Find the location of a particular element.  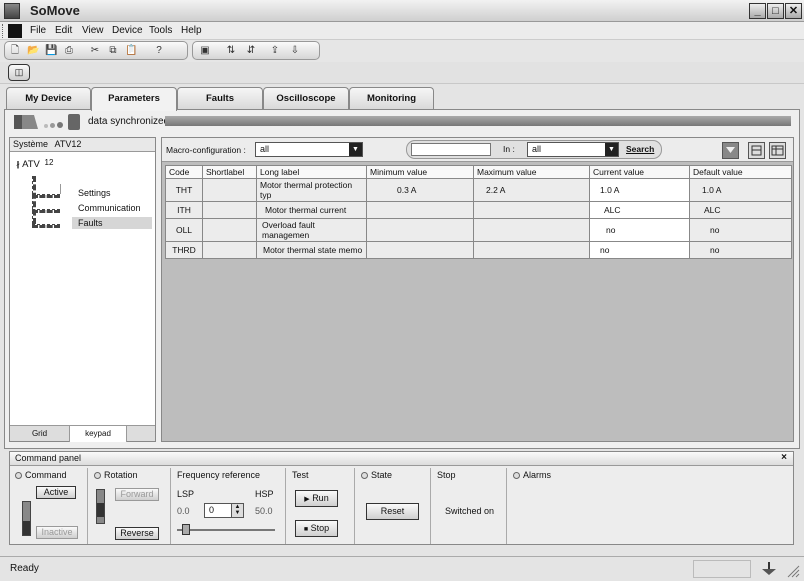

cell-long-label: Overload fault managemen is located at coordinates (311, 230).